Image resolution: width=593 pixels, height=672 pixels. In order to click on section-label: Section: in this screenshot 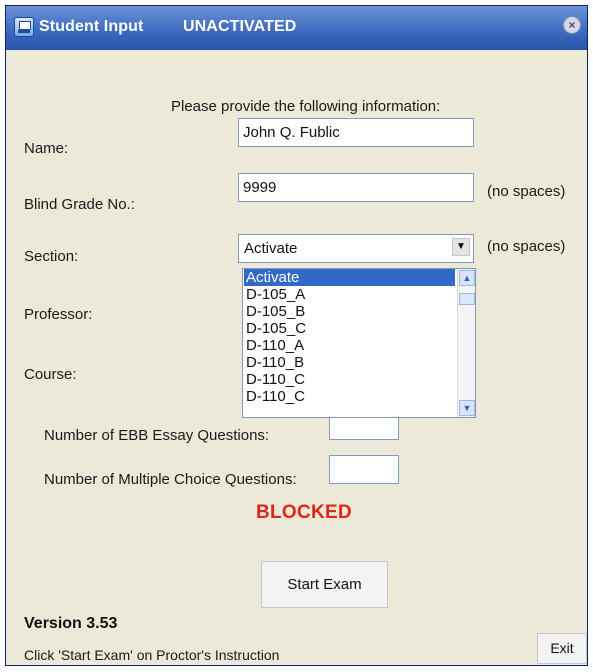, I will do `click(51, 256)`.